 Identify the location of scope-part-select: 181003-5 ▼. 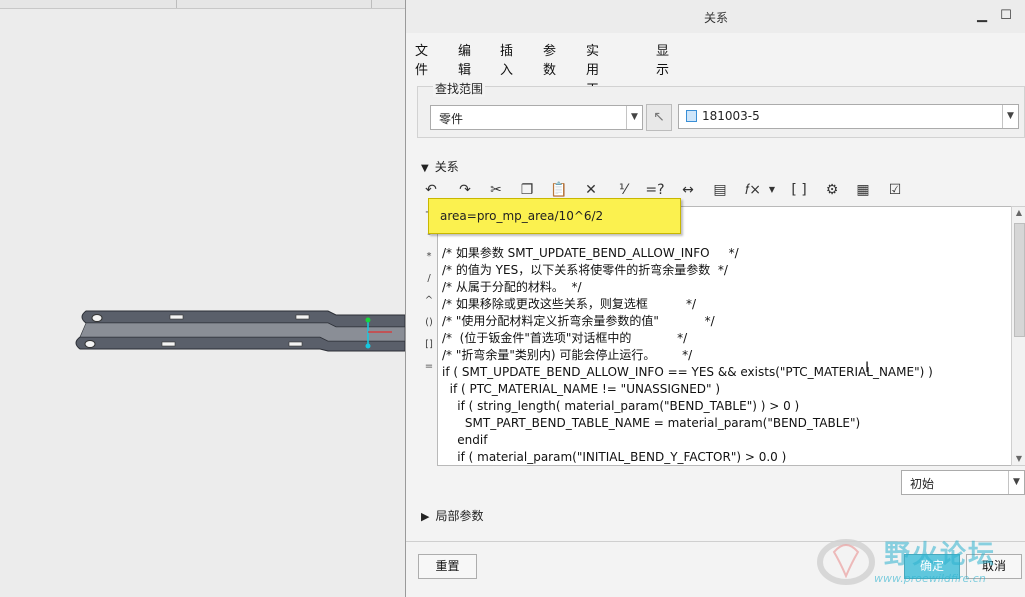
(848, 116).